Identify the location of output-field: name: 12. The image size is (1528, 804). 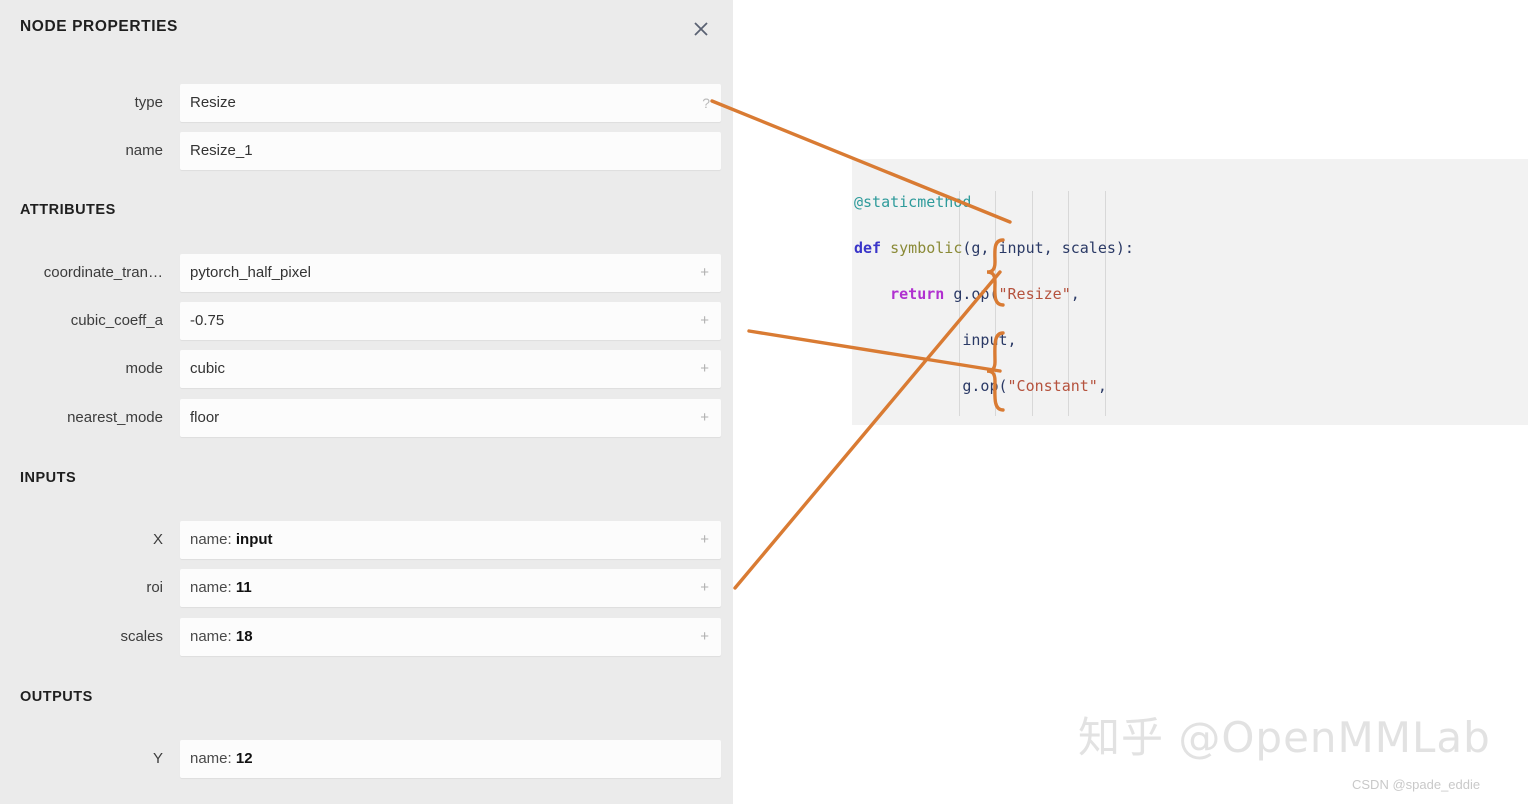
(450, 759).